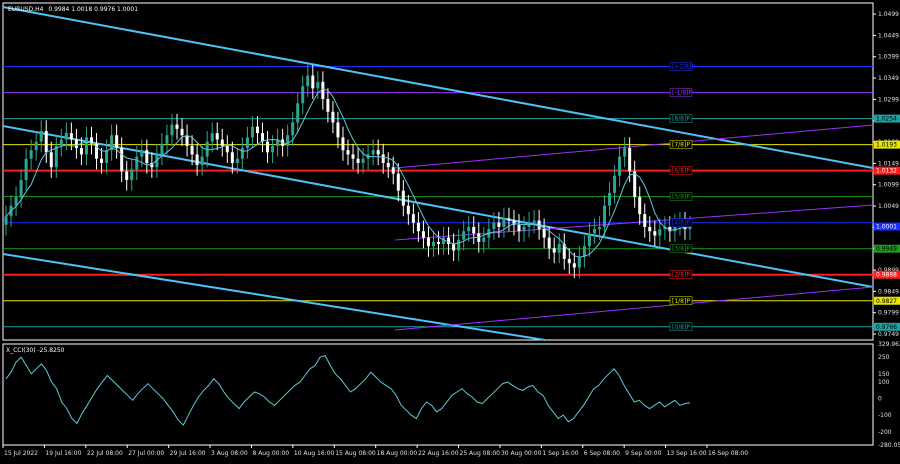 The image size is (900, 464). I want to click on murrey-label: [0/8]P, so click(681, 327).